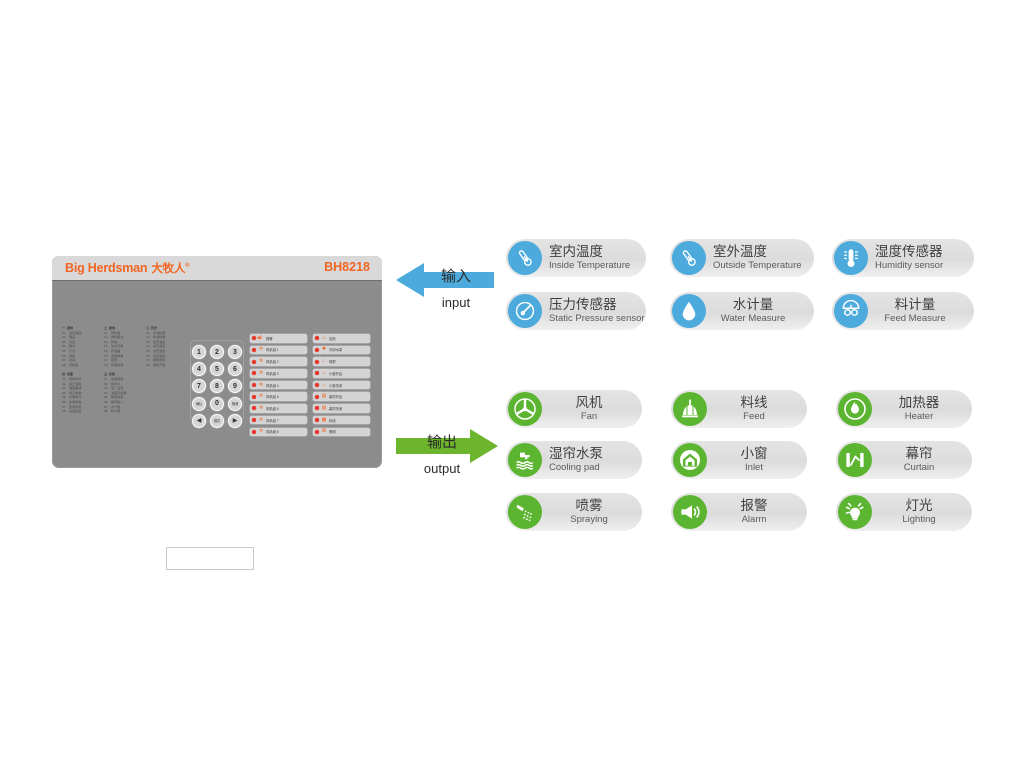 Image resolution: width=1024 pixels, height=768 pixels. What do you see at coordinates (574, 512) in the screenshot?
I see `card-spraying: 喷雾 Spraying` at bounding box center [574, 512].